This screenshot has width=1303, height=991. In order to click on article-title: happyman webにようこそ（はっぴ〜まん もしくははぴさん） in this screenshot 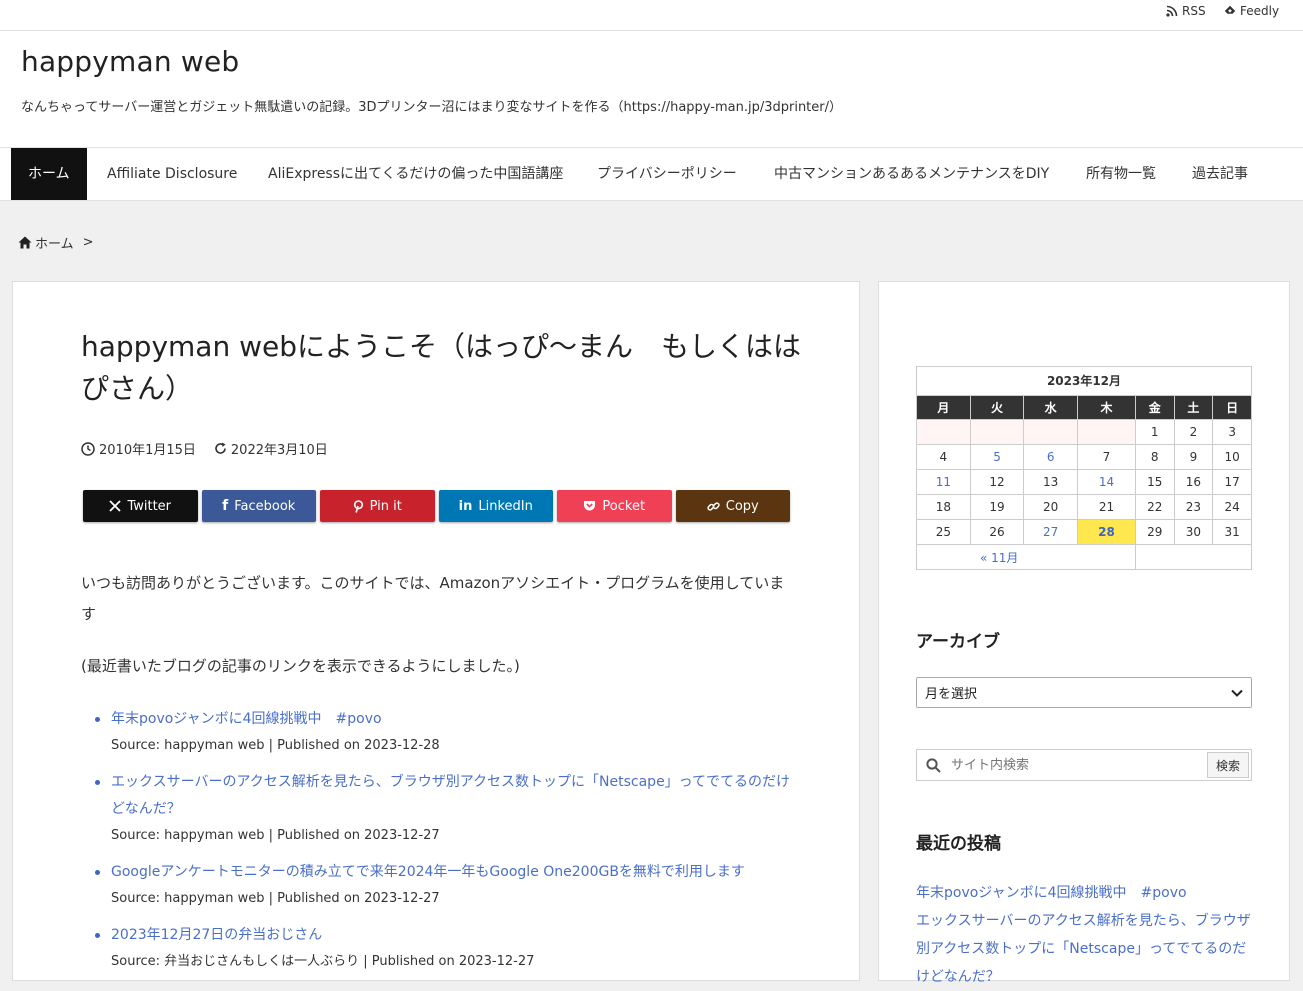, I will do `click(441, 367)`.